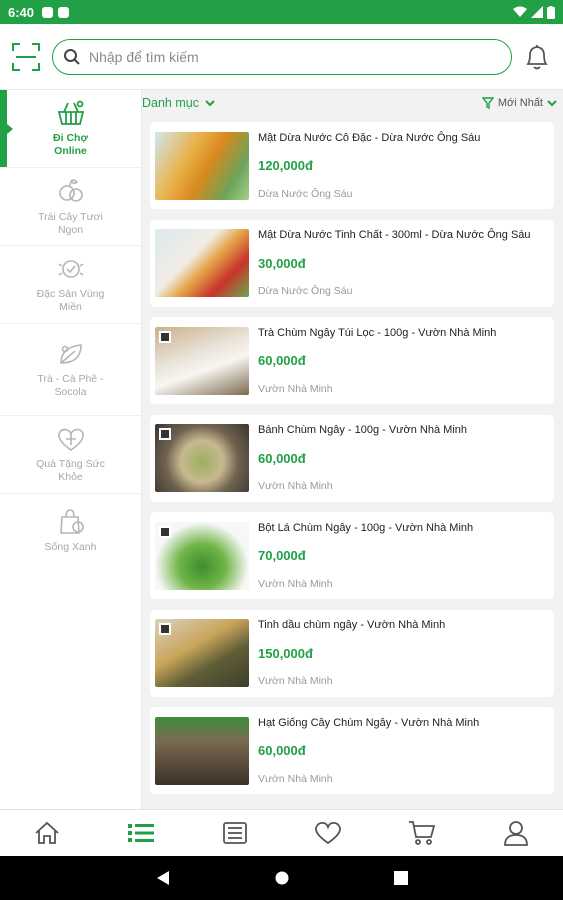 The height and width of the screenshot is (900, 563). Describe the element at coordinates (70, 370) in the screenshot. I see `category-item-tra-ca-phe: Trà - Cà Phê - Socola` at that location.